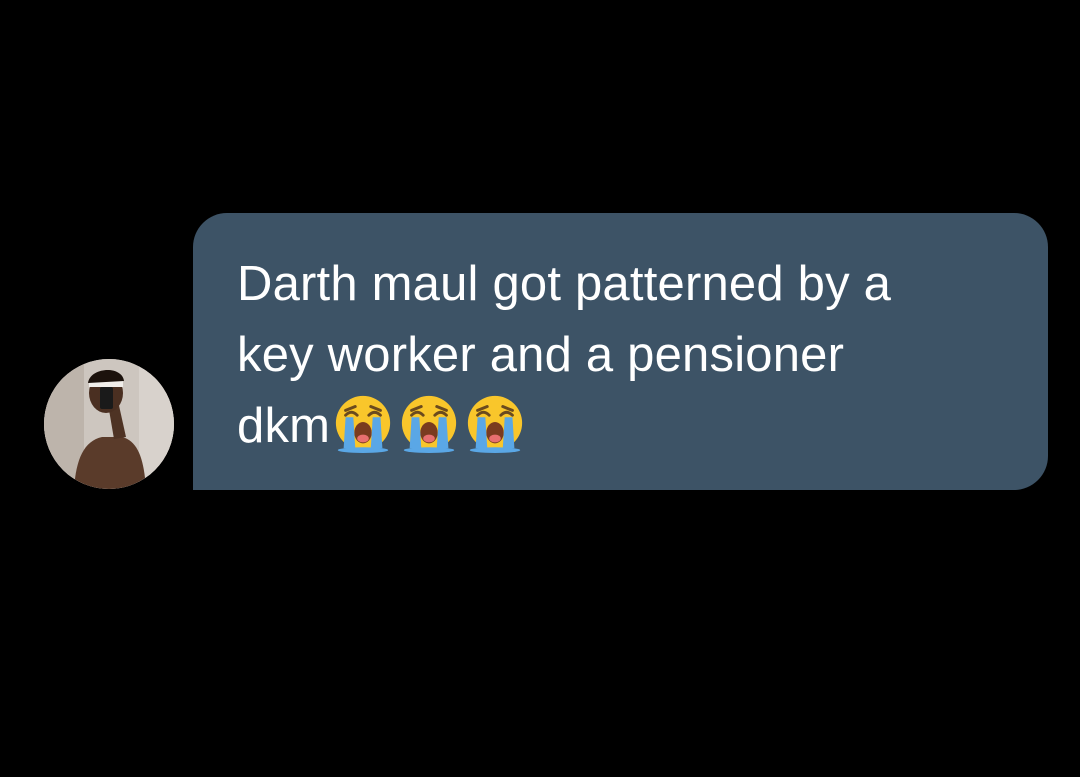 The image size is (1080, 777). Describe the element at coordinates (284, 426) in the screenshot. I see `message-line-3-text: dkm` at that location.